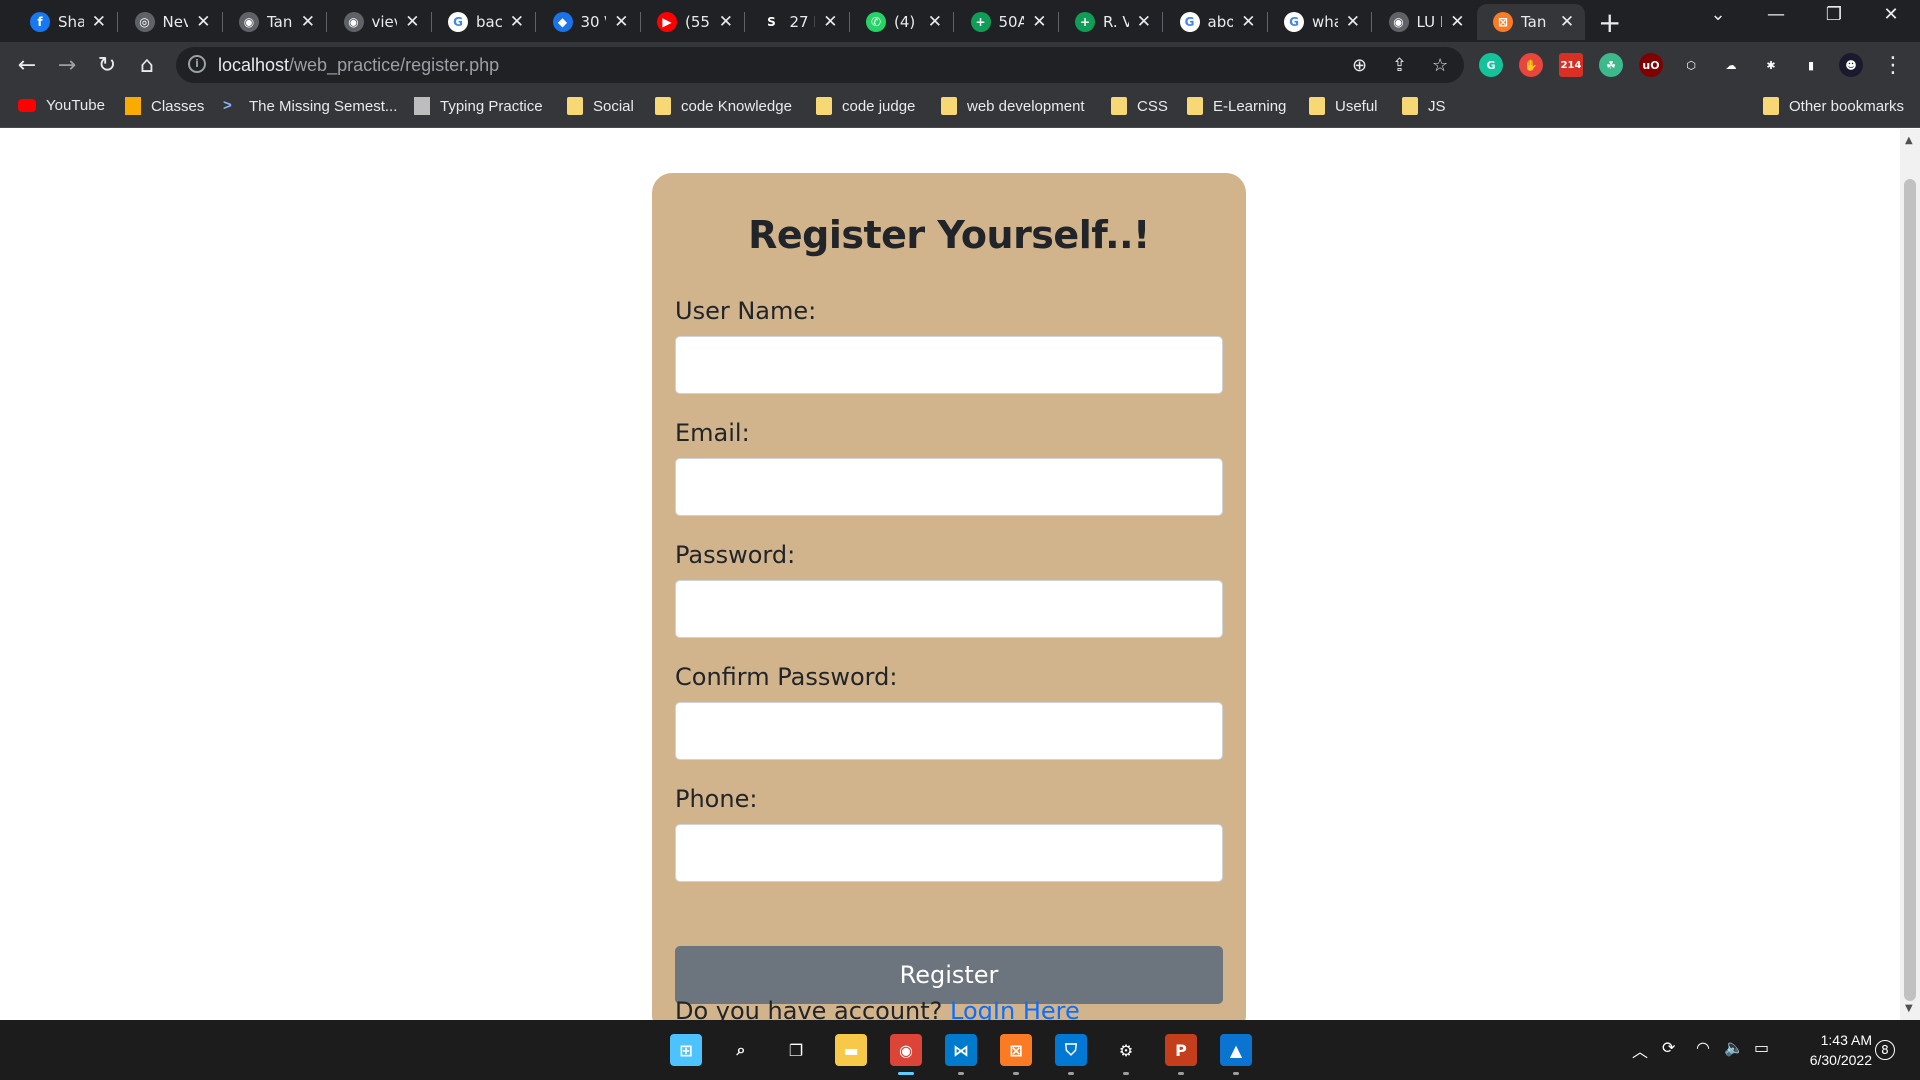 The width and height of the screenshot is (1920, 1080). Describe the element at coordinates (197, 64) in the screenshot. I see `site-info-icon: i` at that location.